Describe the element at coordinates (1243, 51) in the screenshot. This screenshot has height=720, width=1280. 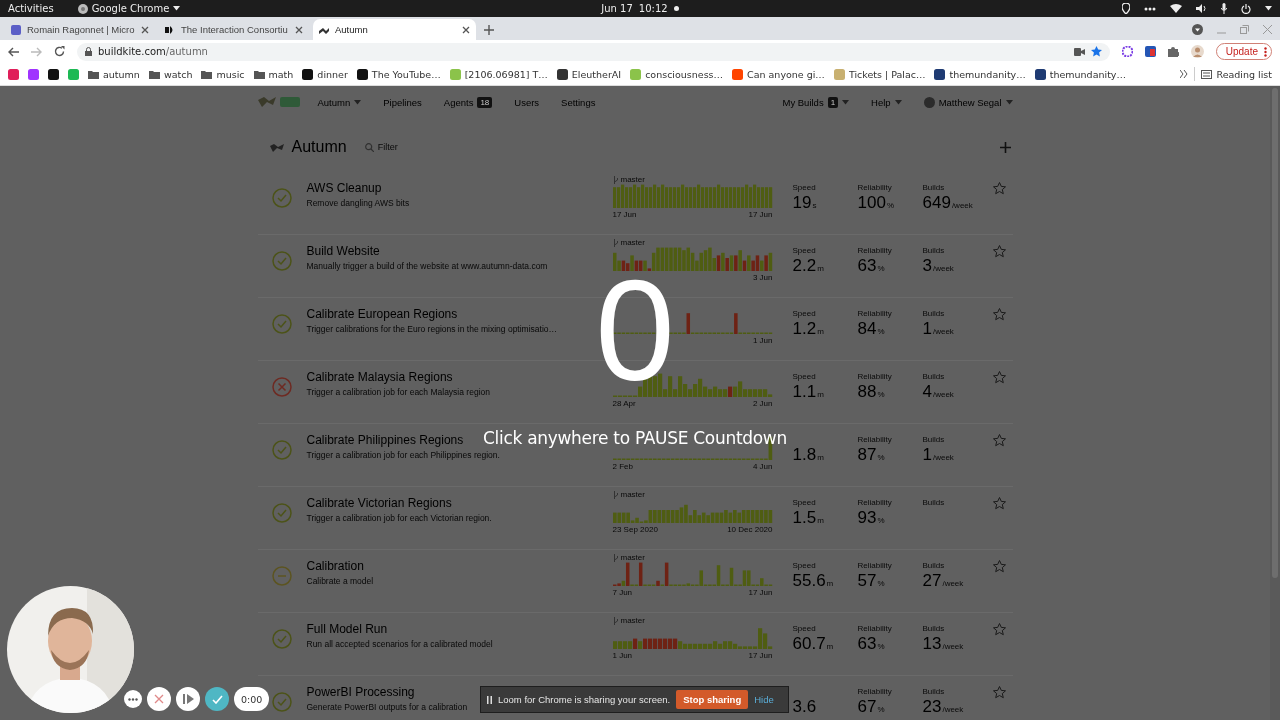
I see `update-button: Update` at that location.